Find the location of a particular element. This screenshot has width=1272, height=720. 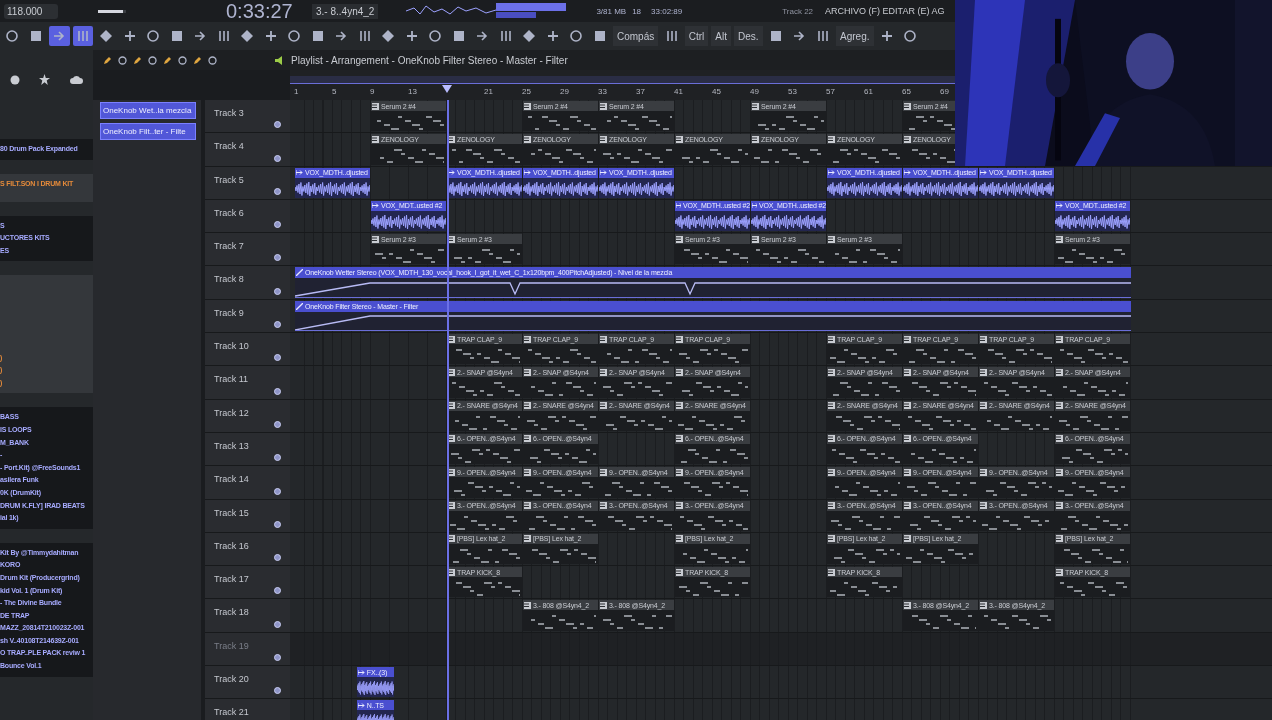

track-header: Track 13 is located at coordinates (247, 449).